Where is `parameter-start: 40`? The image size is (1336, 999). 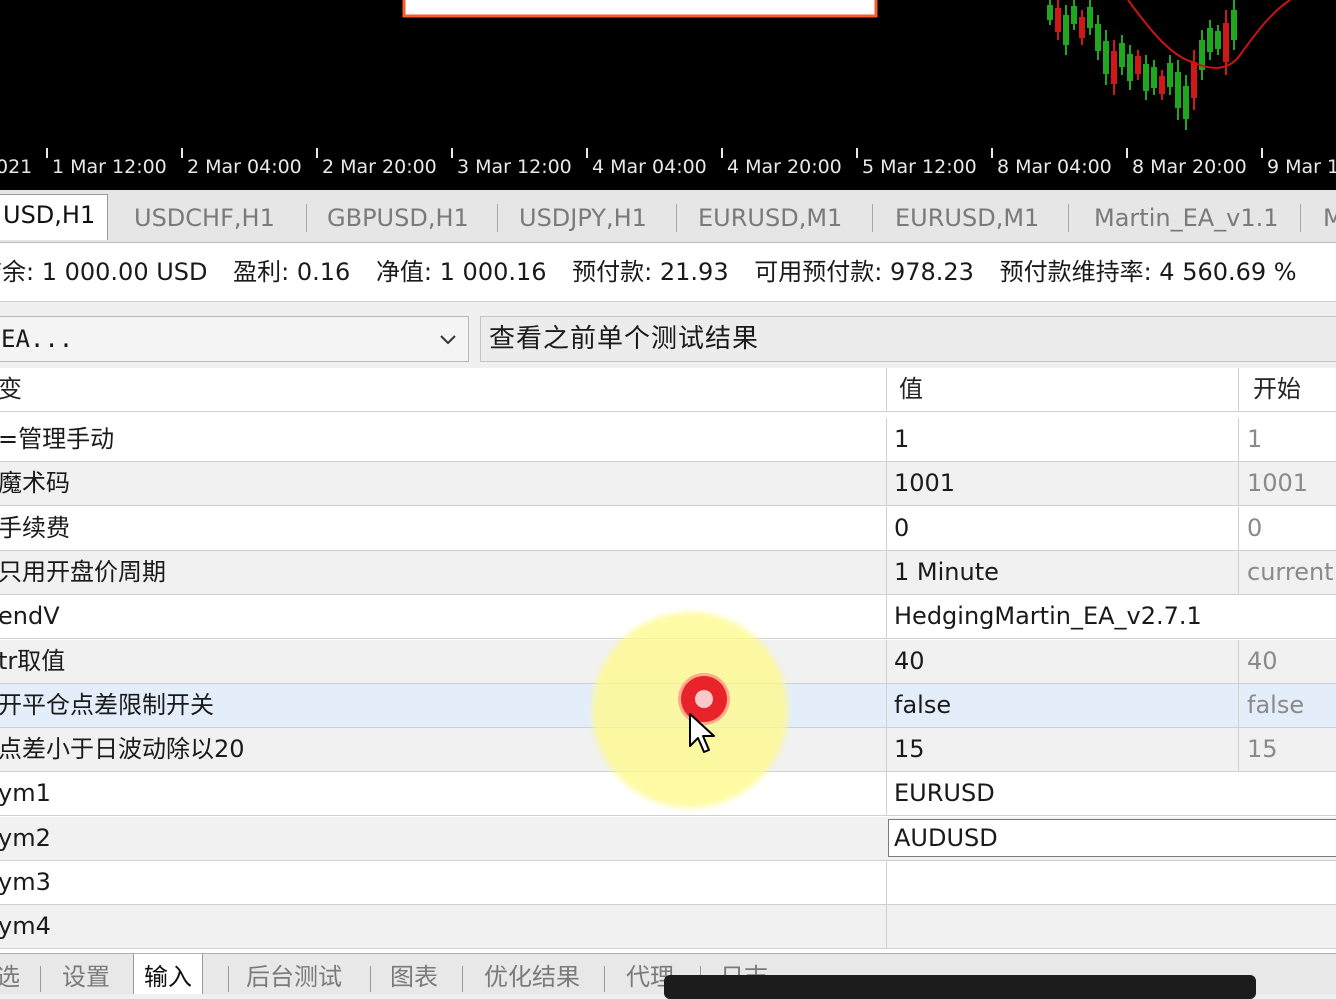
parameter-start: 40 is located at coordinates (1287, 661).